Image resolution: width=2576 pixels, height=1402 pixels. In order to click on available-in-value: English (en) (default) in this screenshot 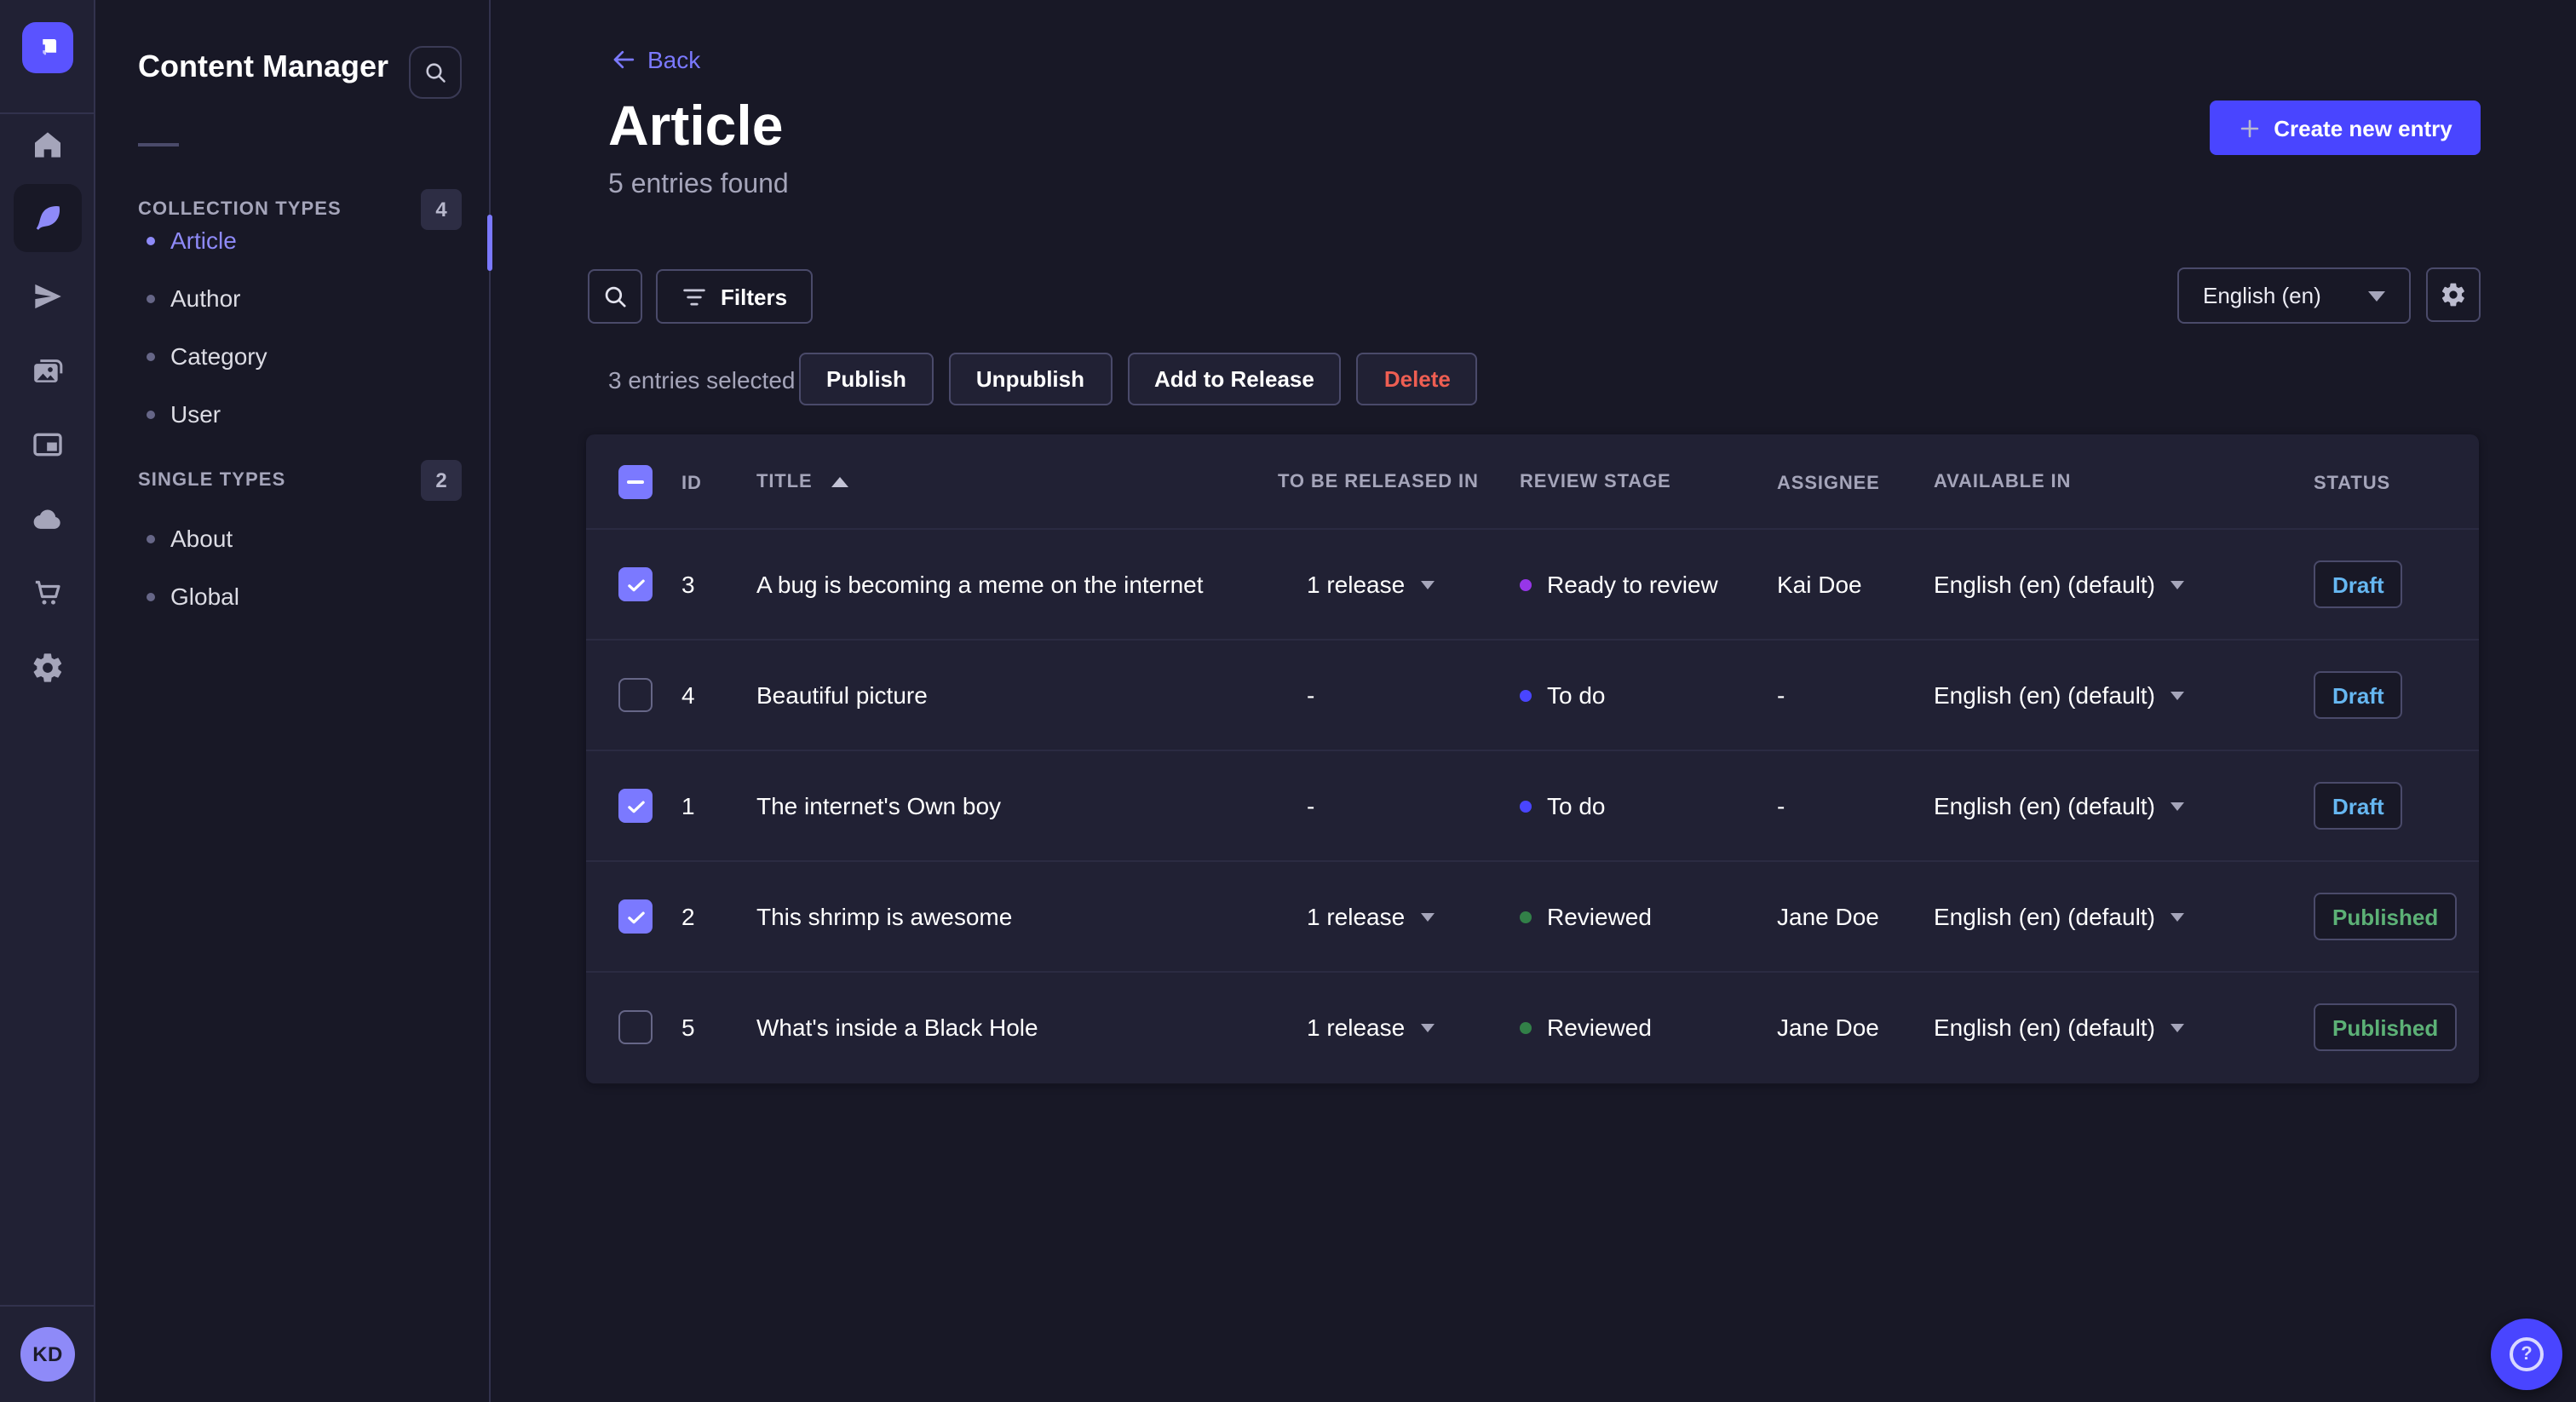, I will do `click(2045, 805)`.